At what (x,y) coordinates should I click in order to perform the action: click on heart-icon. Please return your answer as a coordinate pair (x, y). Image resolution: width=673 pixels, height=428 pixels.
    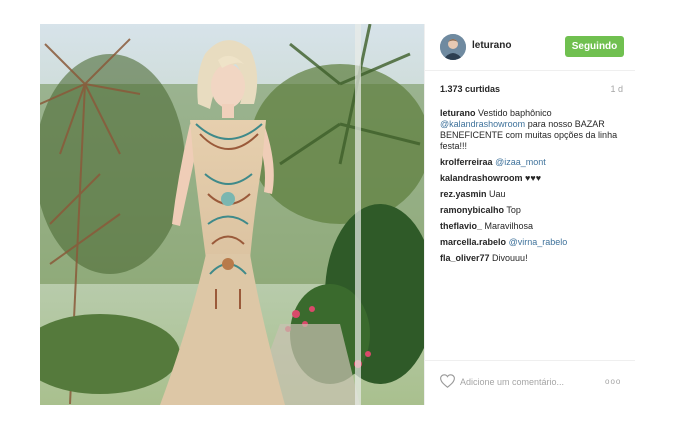
    Looking at the image, I should click on (447, 381).